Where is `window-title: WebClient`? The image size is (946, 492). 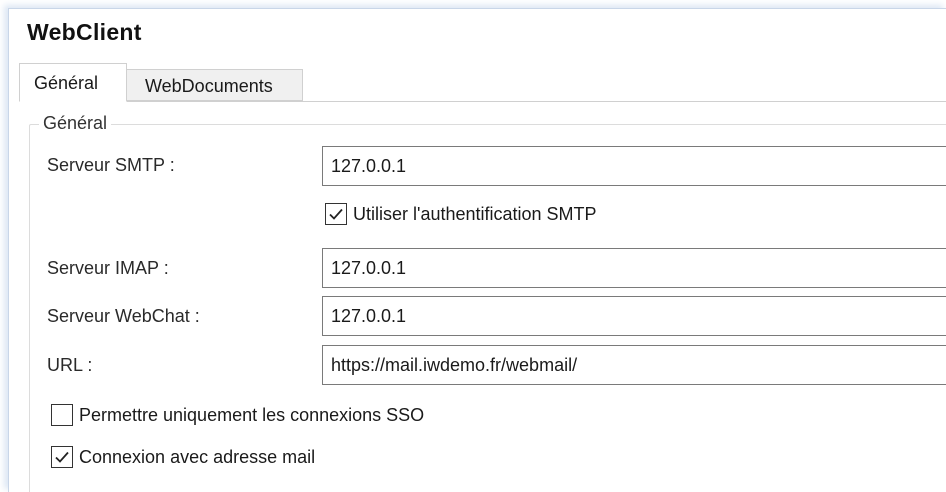
window-title: WebClient is located at coordinates (84, 32).